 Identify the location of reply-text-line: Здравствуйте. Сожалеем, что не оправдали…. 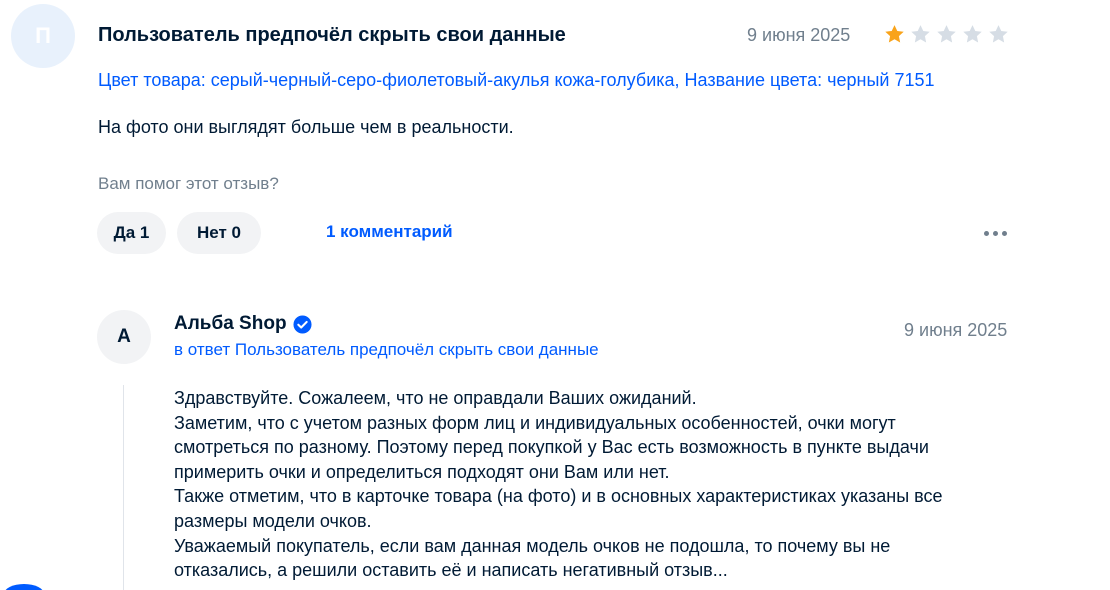
(435, 398).